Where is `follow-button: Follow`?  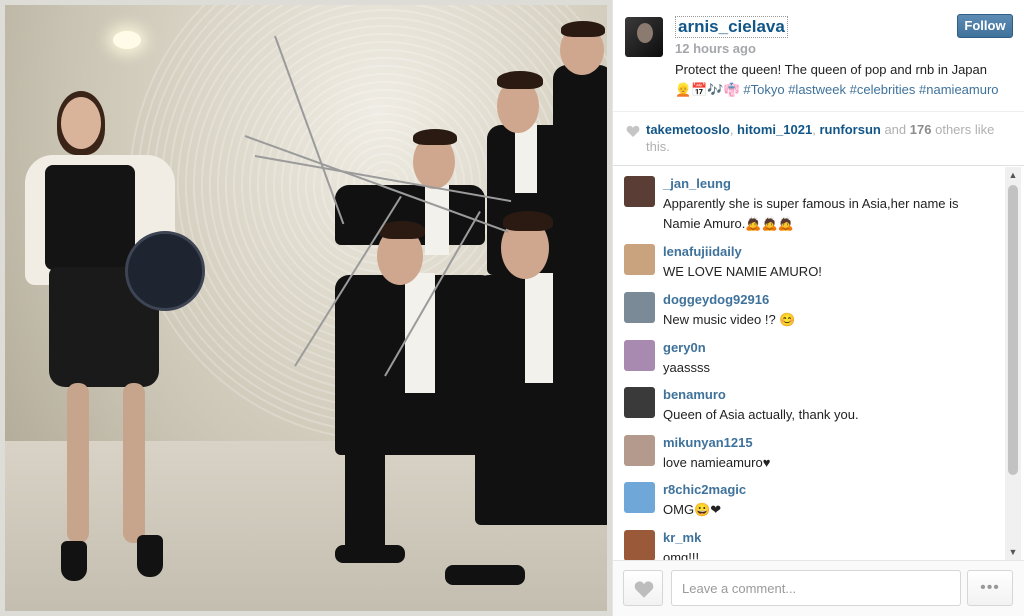
follow-button: Follow is located at coordinates (985, 26).